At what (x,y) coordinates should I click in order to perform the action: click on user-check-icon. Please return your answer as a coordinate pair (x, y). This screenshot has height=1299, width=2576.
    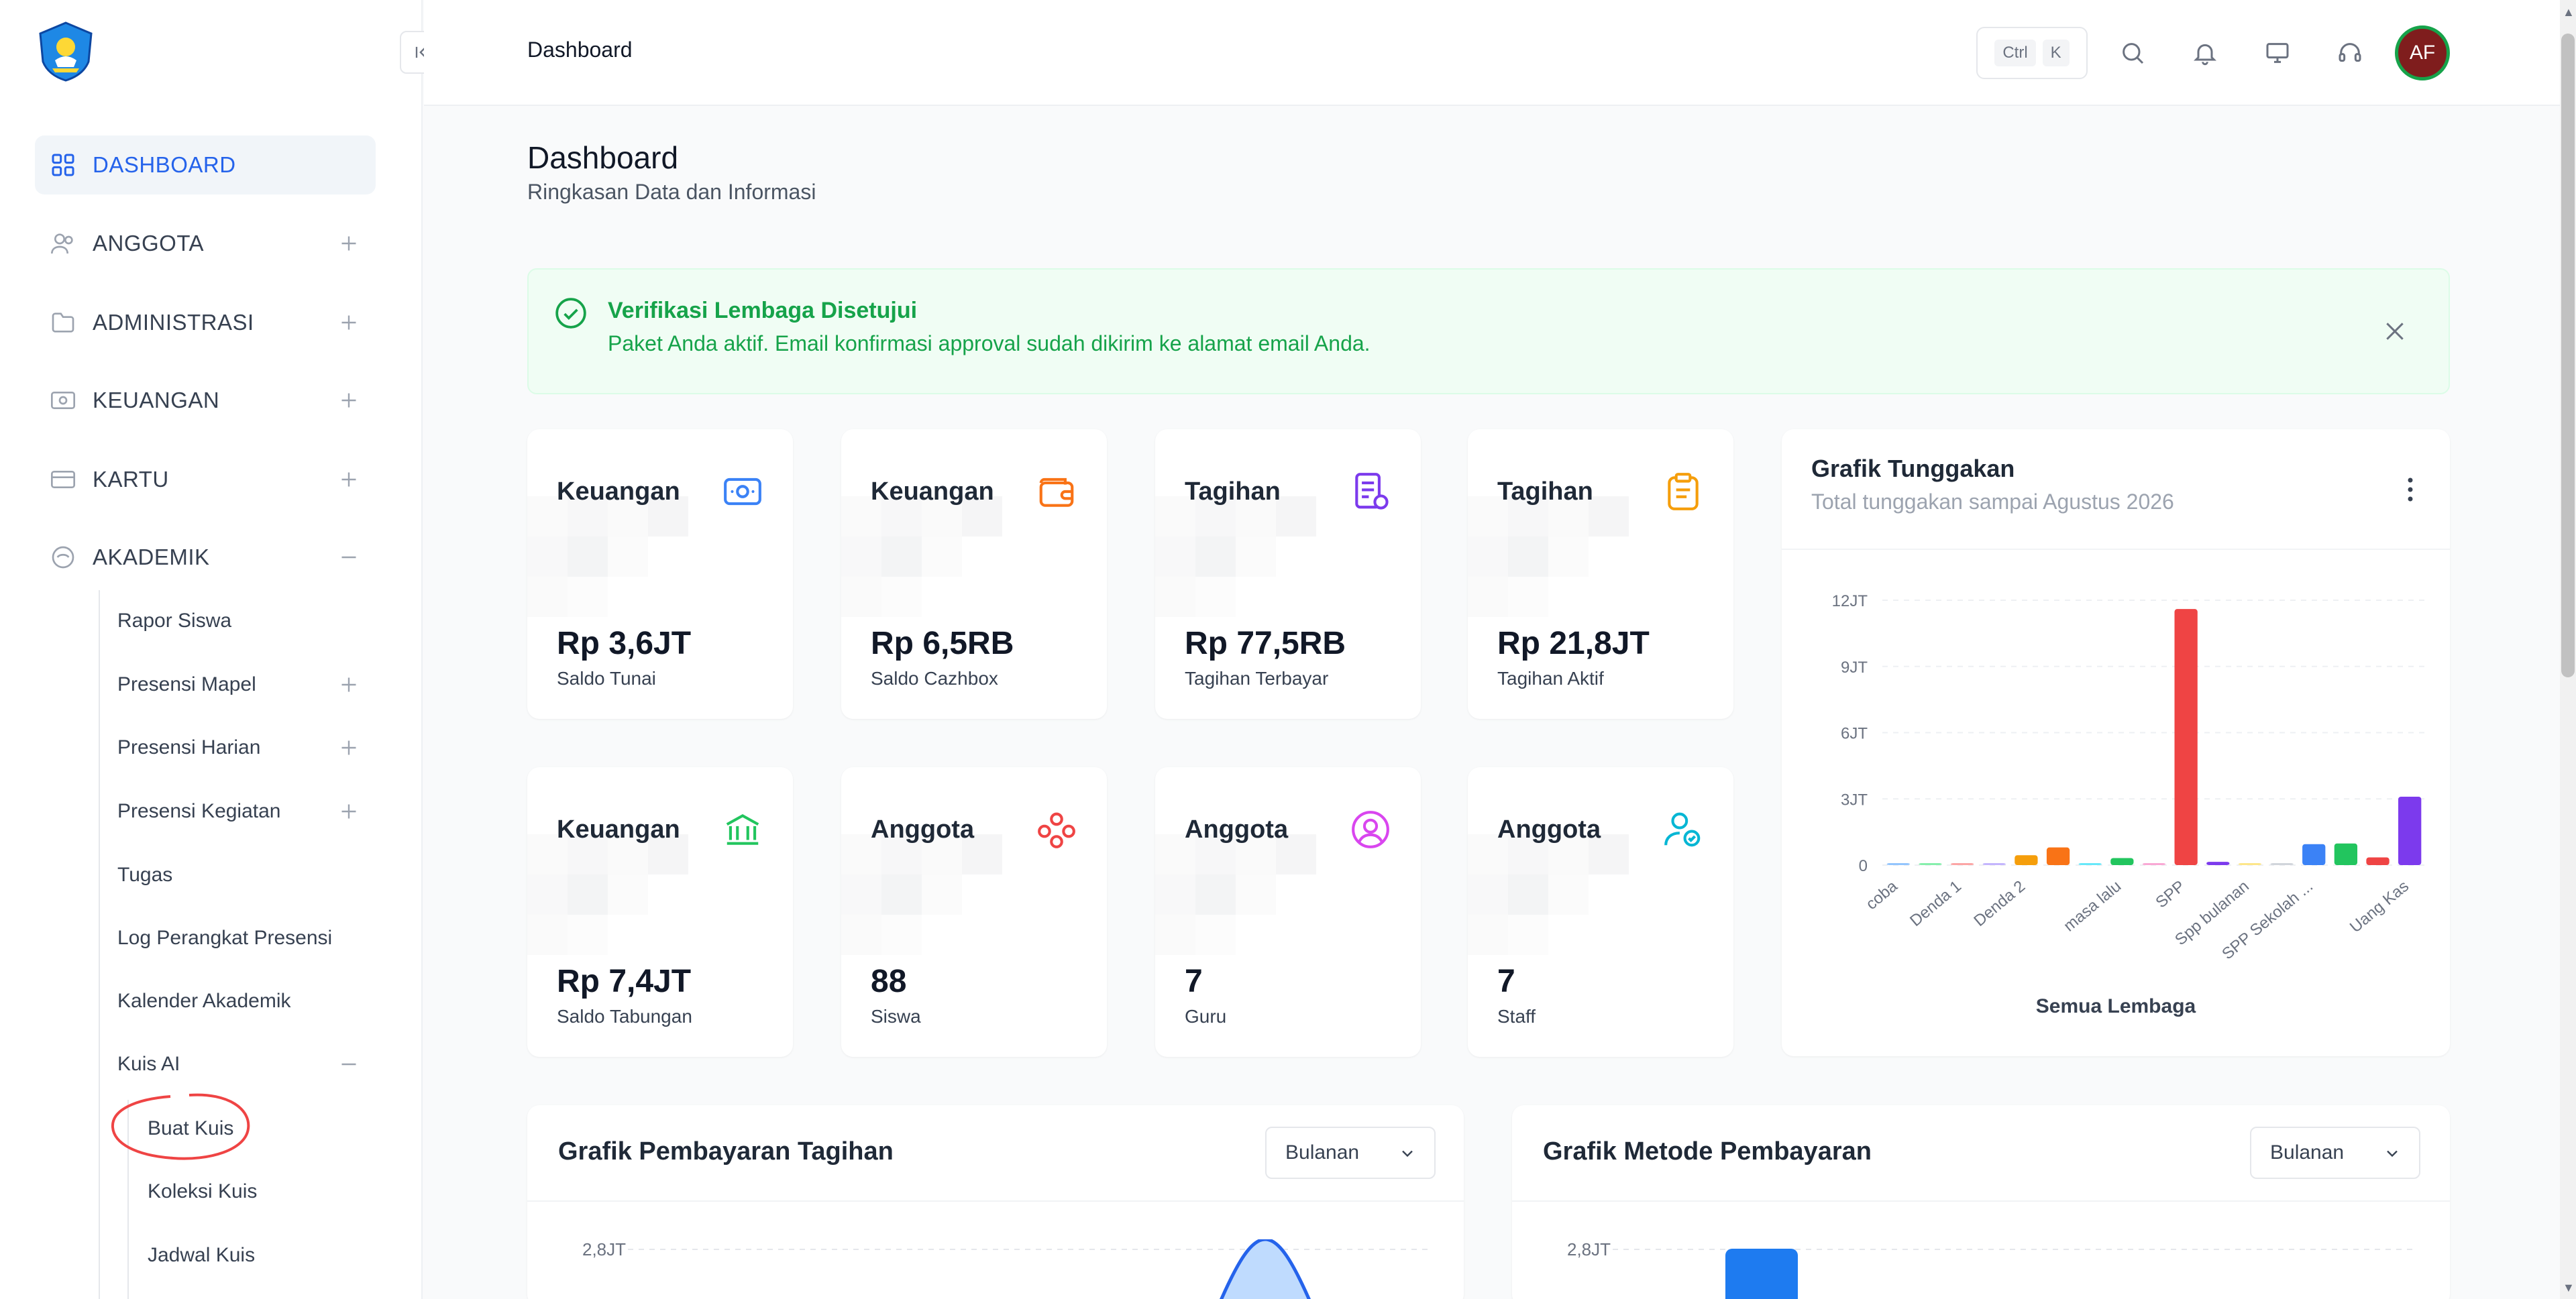
    Looking at the image, I should click on (1682, 829).